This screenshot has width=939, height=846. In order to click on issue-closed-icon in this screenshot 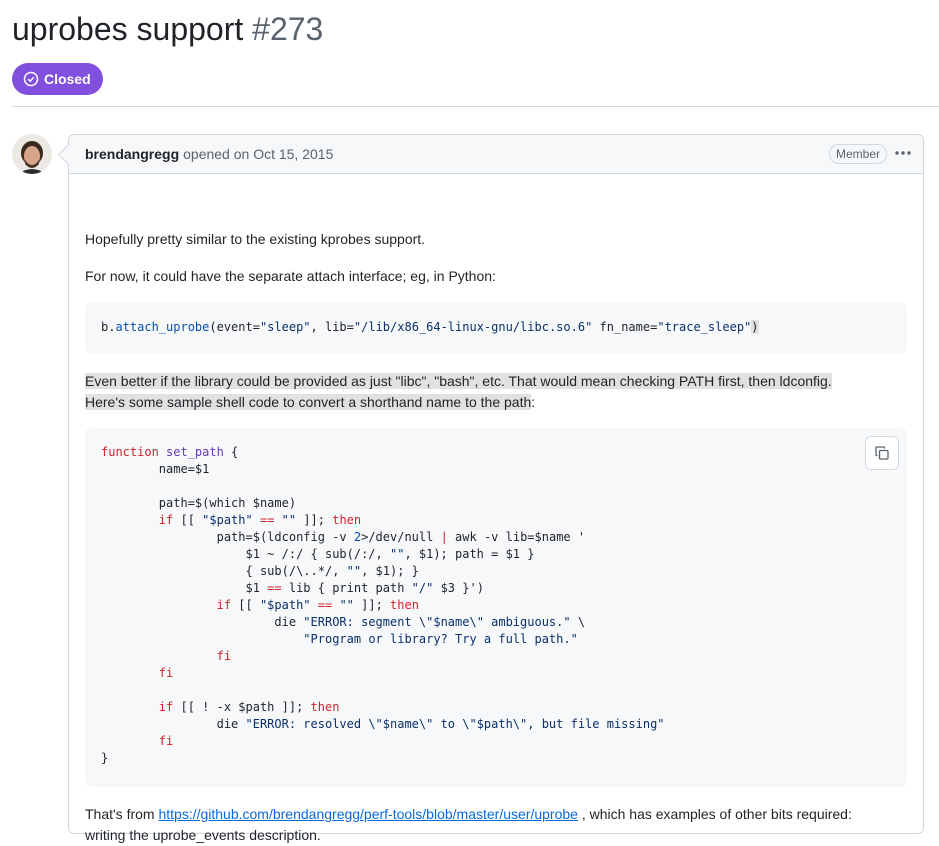, I will do `click(31, 79)`.